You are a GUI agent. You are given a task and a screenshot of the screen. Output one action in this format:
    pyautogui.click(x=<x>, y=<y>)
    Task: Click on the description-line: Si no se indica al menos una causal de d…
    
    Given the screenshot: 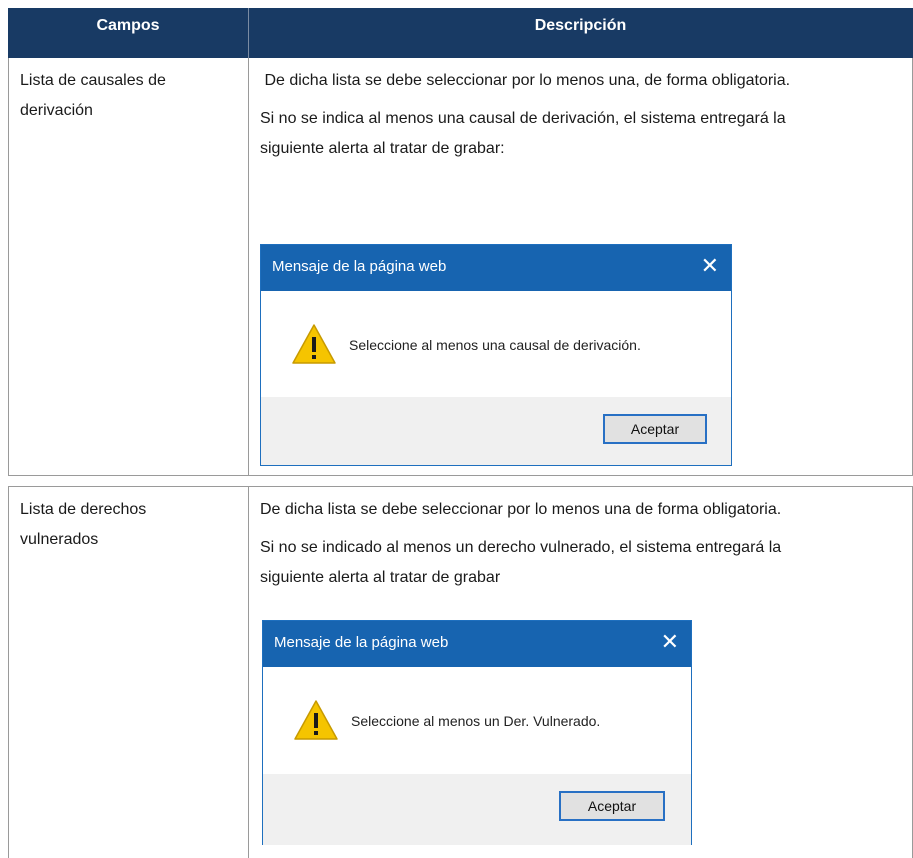 What is the action you would take?
    pyautogui.click(x=523, y=118)
    